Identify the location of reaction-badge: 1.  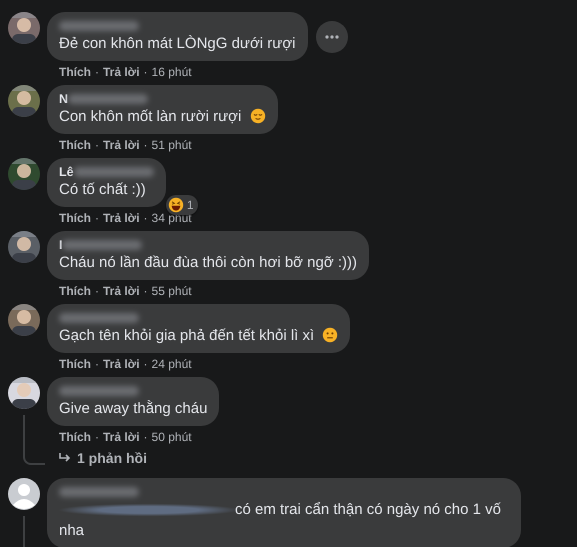
(182, 205).